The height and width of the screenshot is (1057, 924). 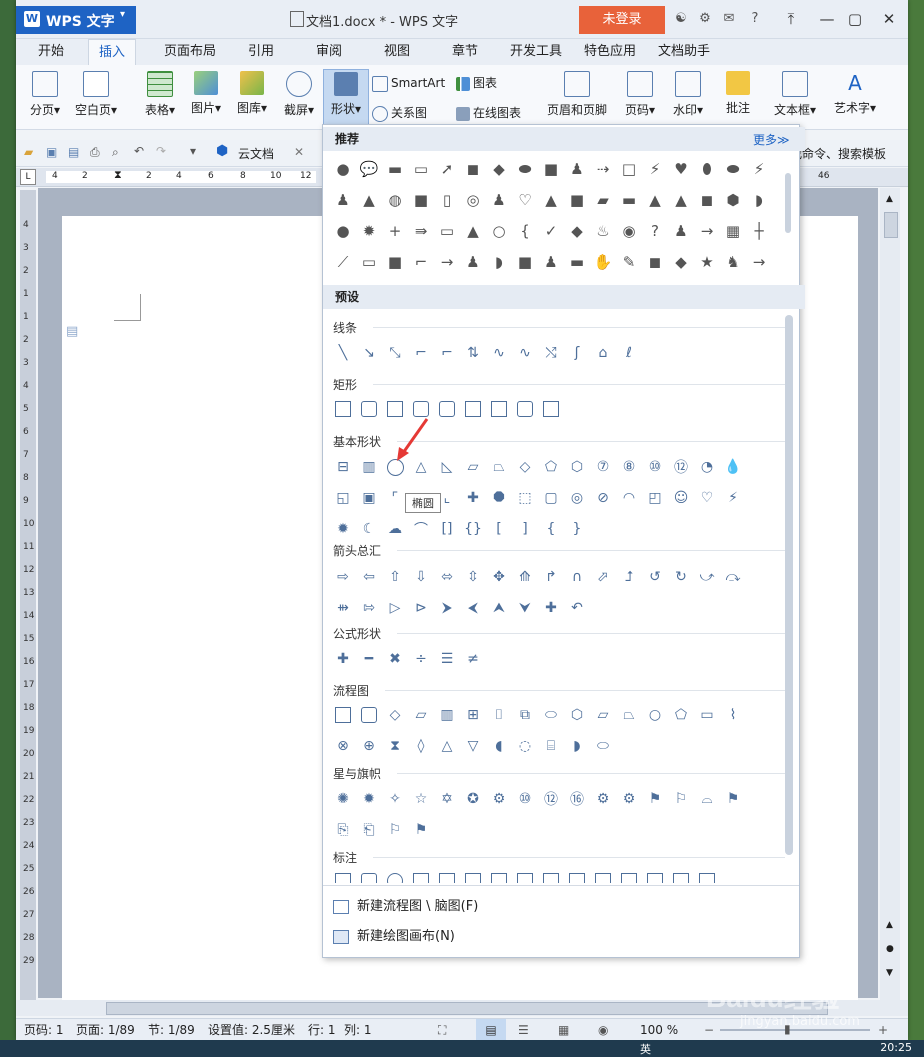 What do you see at coordinates (891, 225) in the screenshot?
I see `scroll-thumb` at bounding box center [891, 225].